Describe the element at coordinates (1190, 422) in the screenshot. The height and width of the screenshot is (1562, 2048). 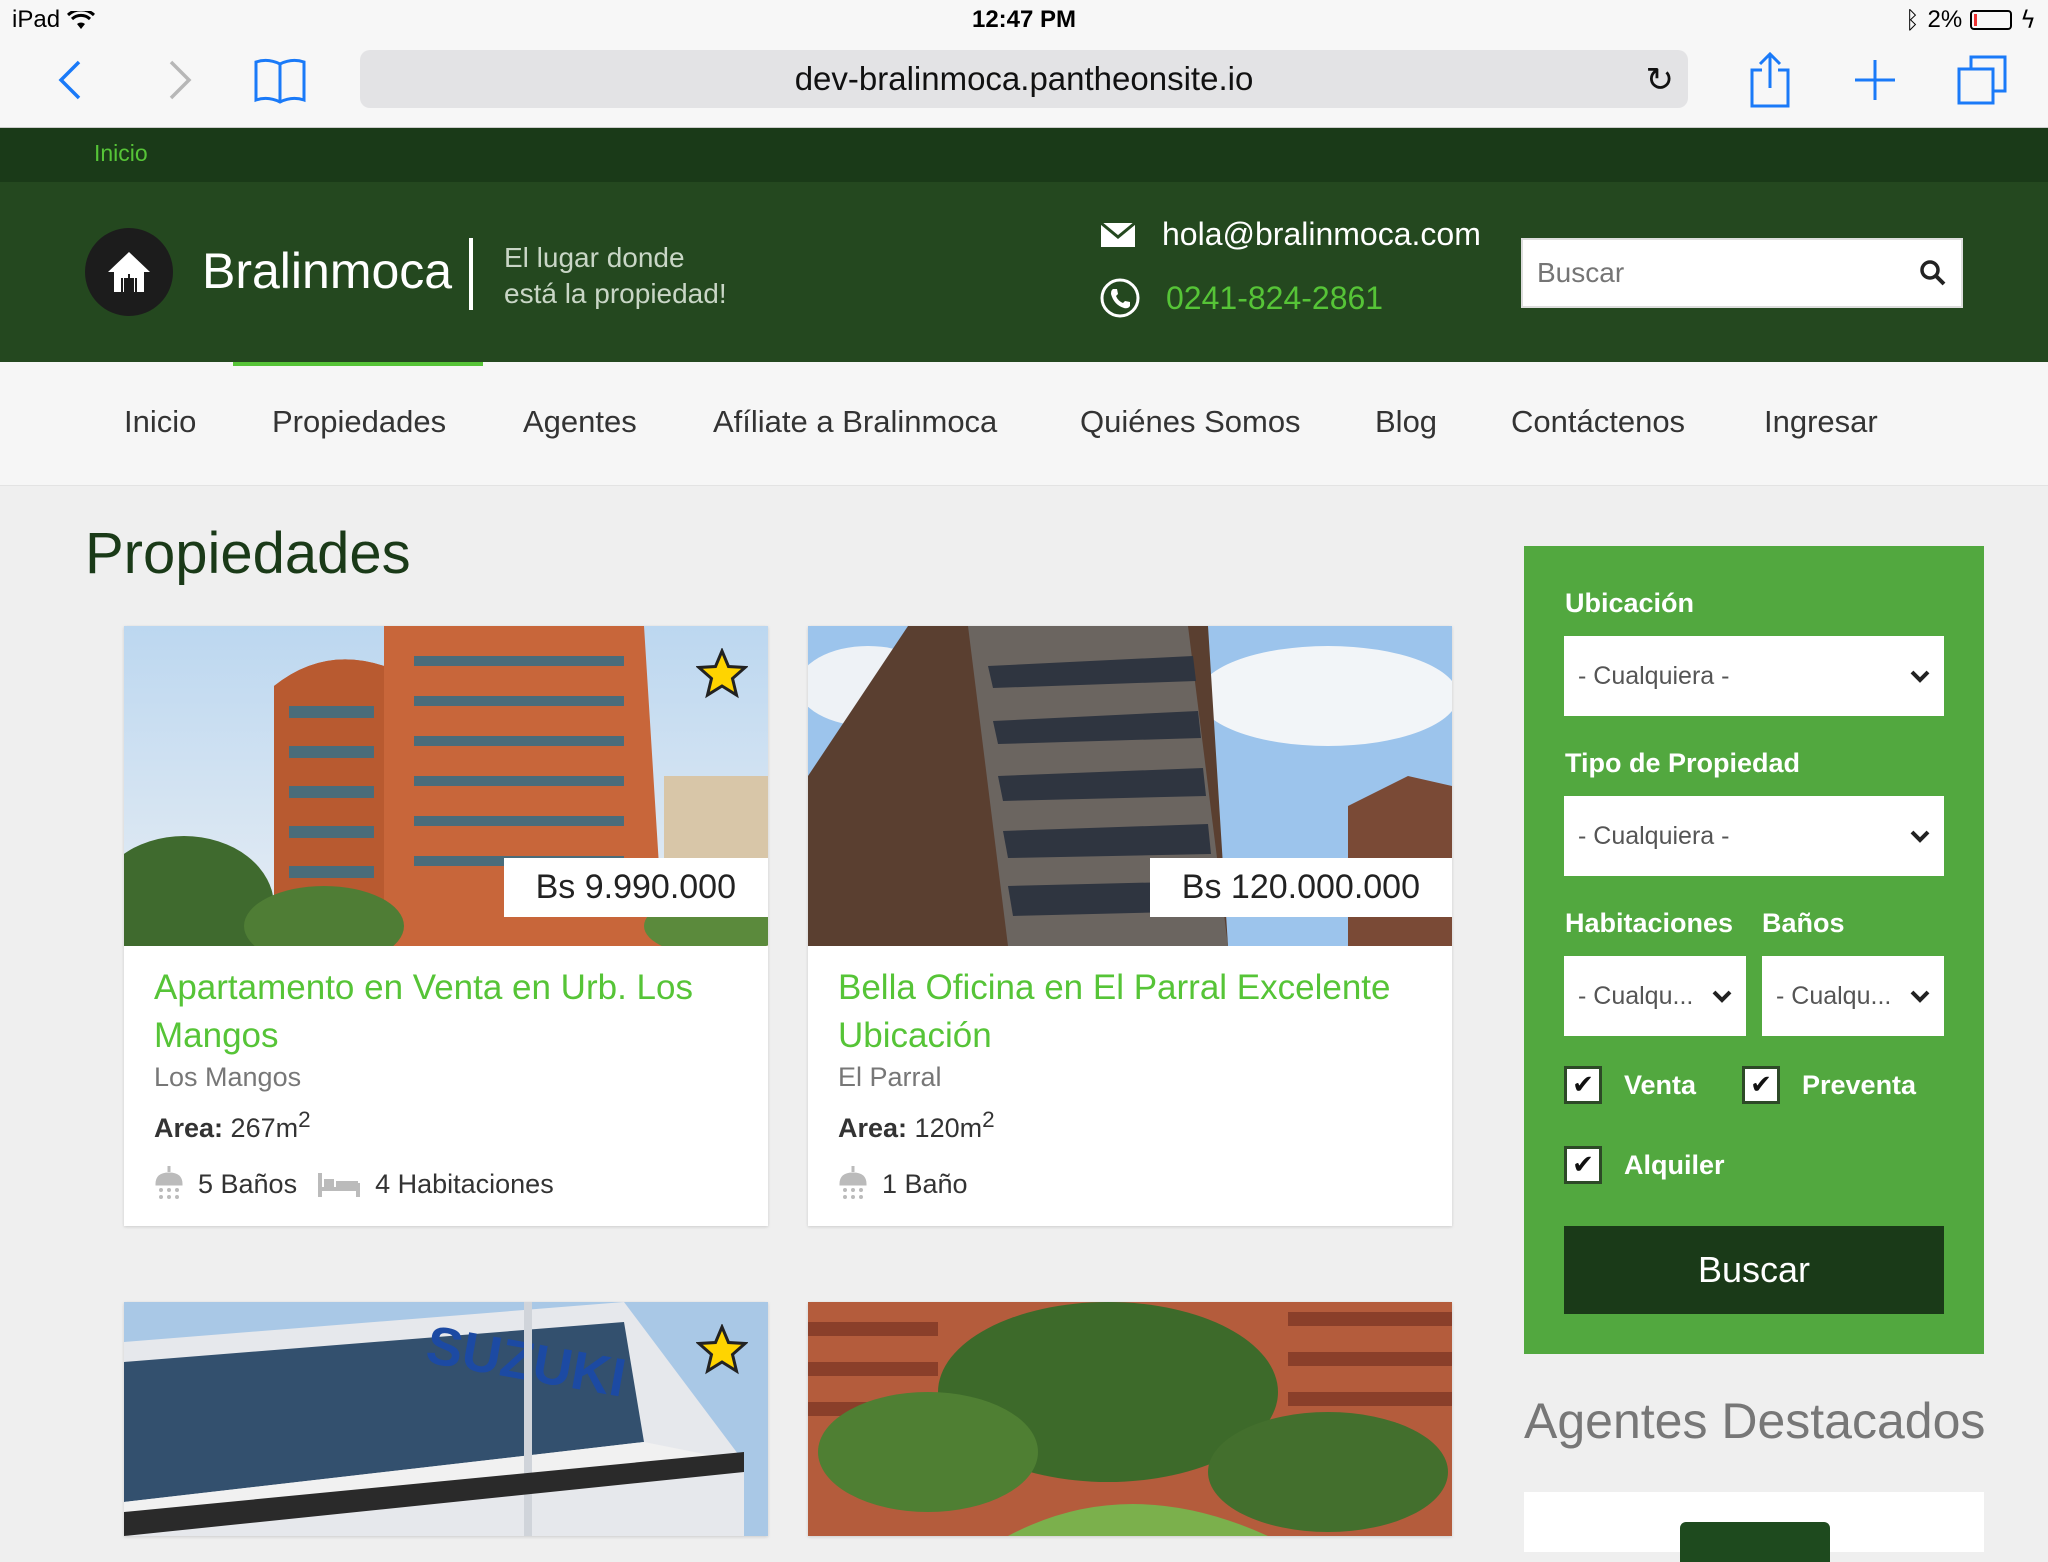
I see `nav-item-quienes-somos: Quiénes Somos` at that location.